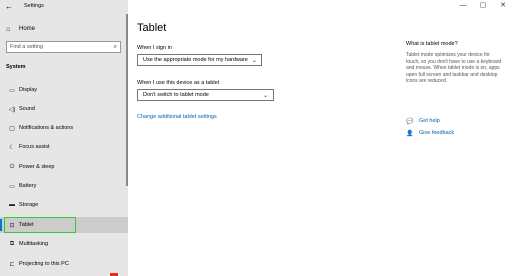 The width and height of the screenshot is (512, 276). I want to click on back-arrow-icon: ←, so click(9, 7).